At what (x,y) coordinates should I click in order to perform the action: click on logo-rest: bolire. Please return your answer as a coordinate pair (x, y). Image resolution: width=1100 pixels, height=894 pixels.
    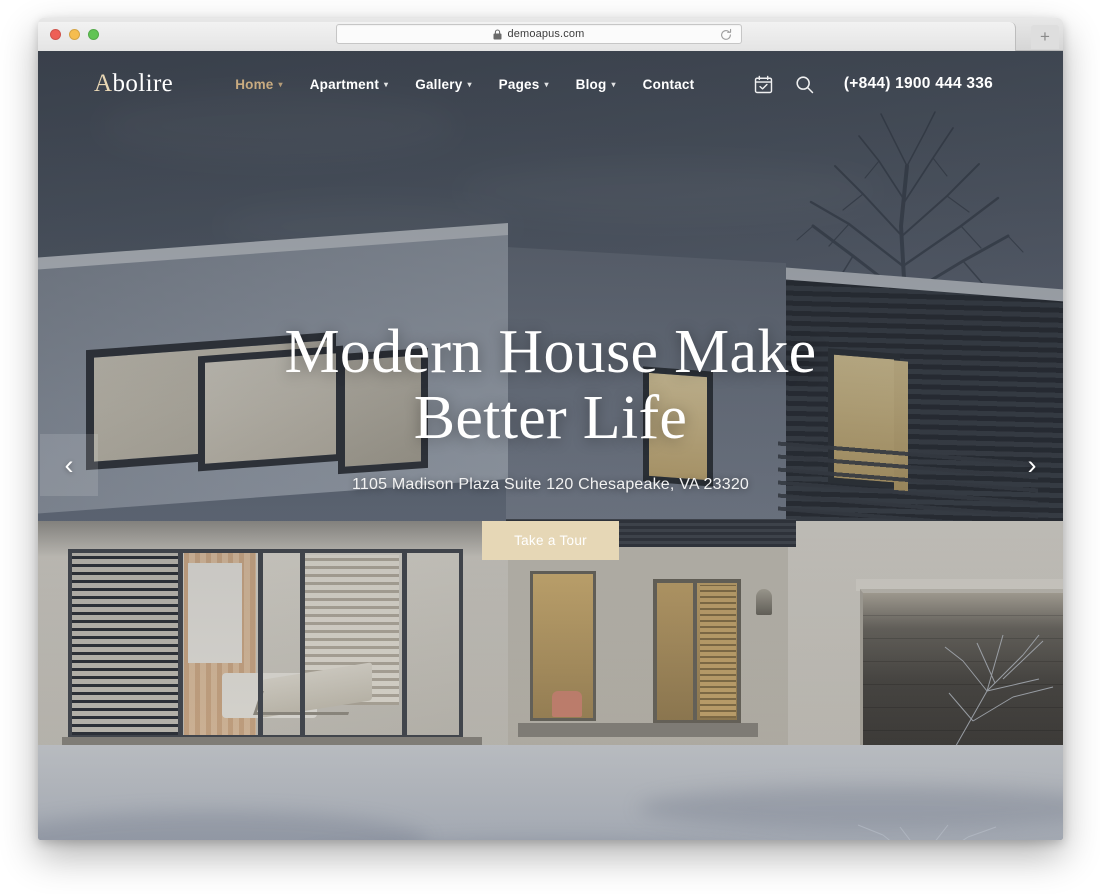
    Looking at the image, I should click on (143, 83).